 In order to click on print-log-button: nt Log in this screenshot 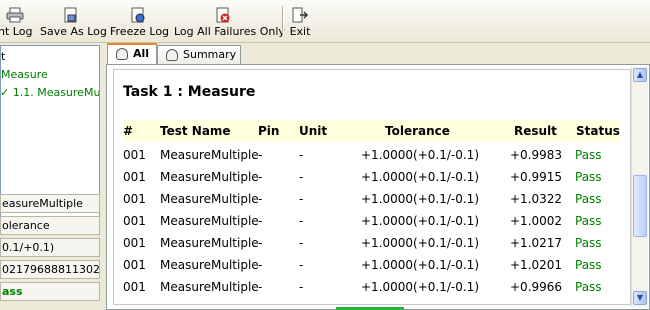, I will do `click(16, 22)`.